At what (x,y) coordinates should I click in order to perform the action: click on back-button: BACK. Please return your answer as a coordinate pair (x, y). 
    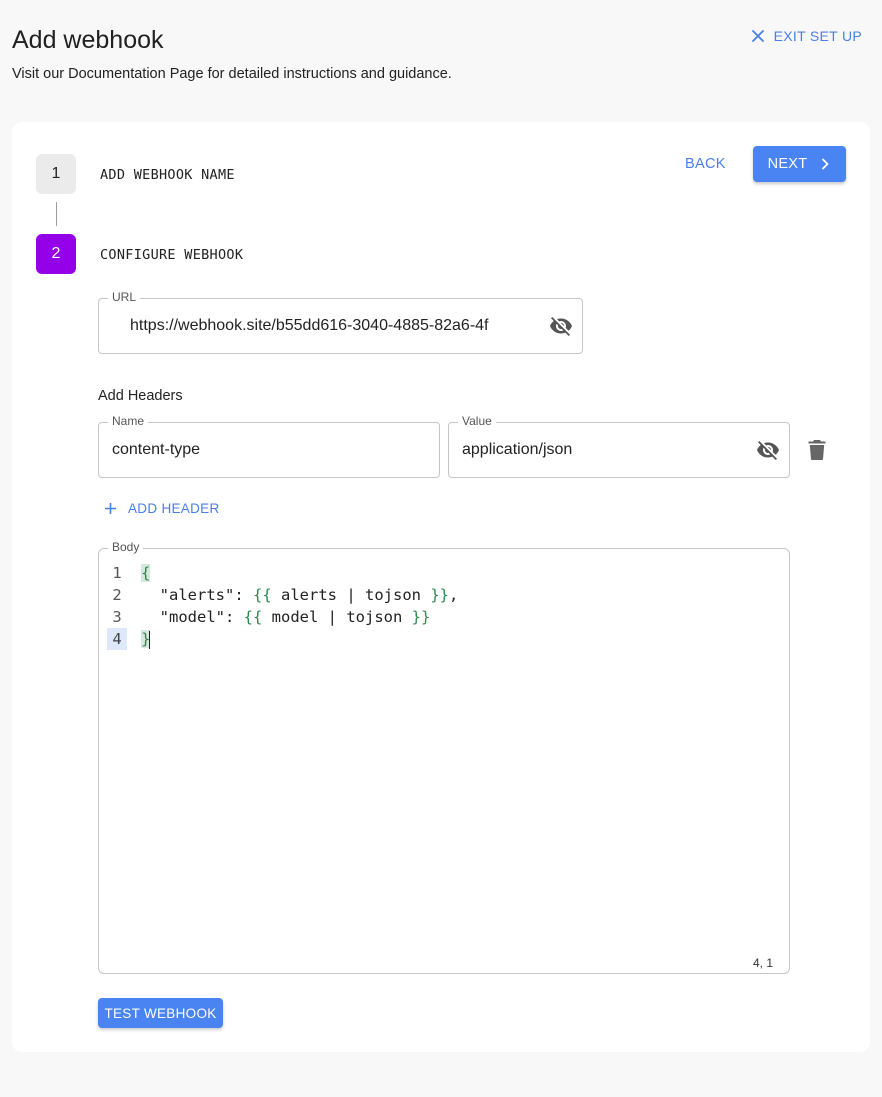
    Looking at the image, I should click on (705, 164).